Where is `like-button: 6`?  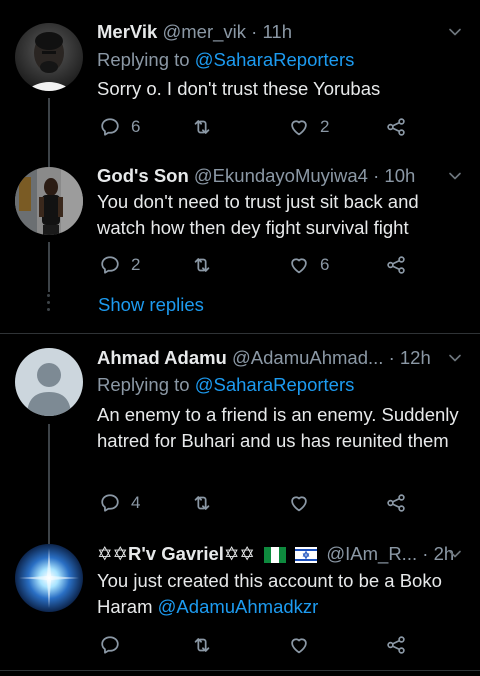 like-button: 6 is located at coordinates (308, 265).